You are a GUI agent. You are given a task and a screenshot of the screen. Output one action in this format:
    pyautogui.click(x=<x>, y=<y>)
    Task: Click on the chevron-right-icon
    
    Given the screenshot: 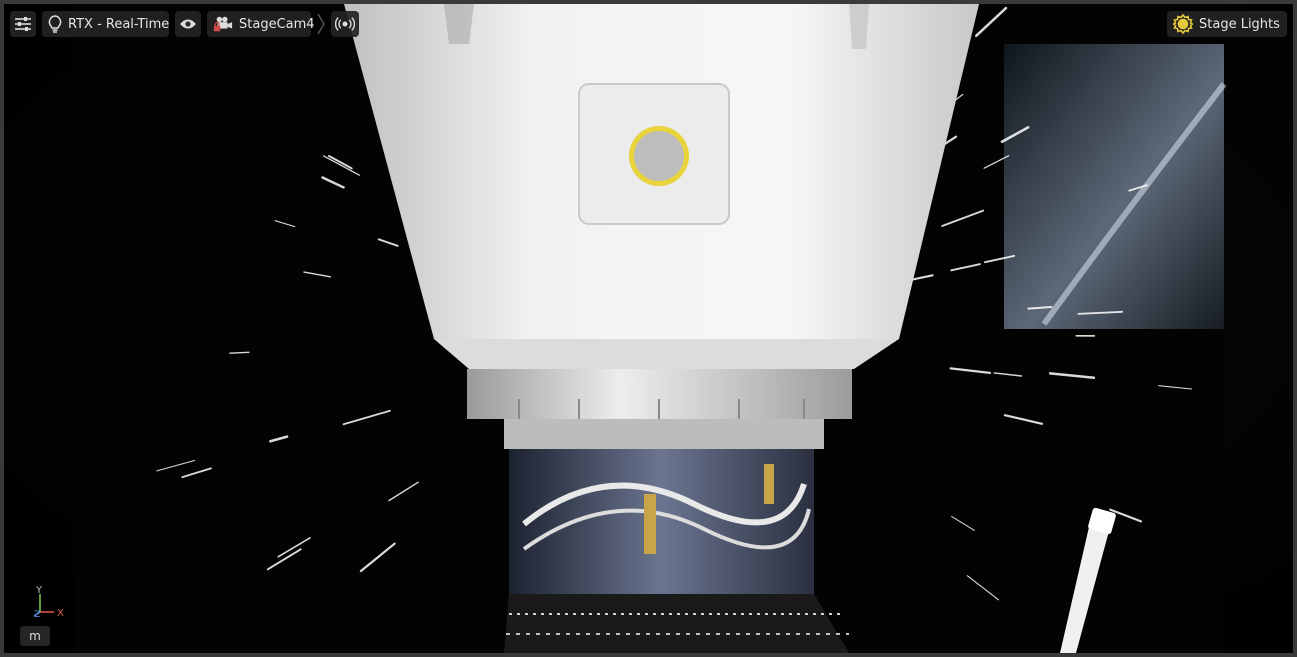 What is the action you would take?
    pyautogui.click(x=321, y=24)
    